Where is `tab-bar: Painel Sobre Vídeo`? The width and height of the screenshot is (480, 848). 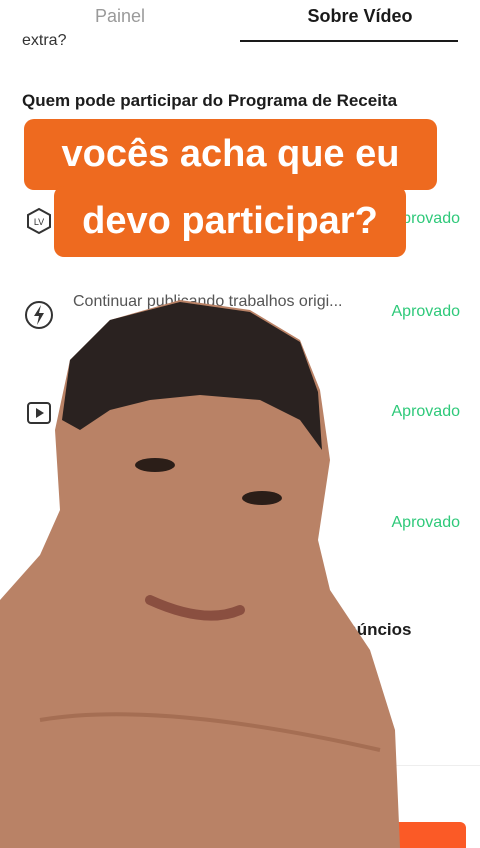
tab-bar: Painel Sobre Vídeo is located at coordinates (240, 21).